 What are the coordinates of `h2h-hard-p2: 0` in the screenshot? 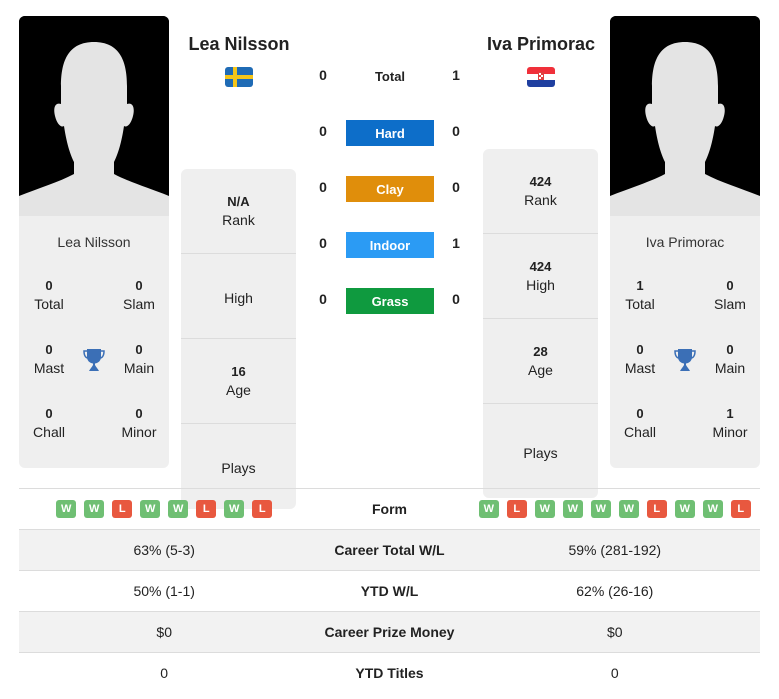 It's located at (456, 131).